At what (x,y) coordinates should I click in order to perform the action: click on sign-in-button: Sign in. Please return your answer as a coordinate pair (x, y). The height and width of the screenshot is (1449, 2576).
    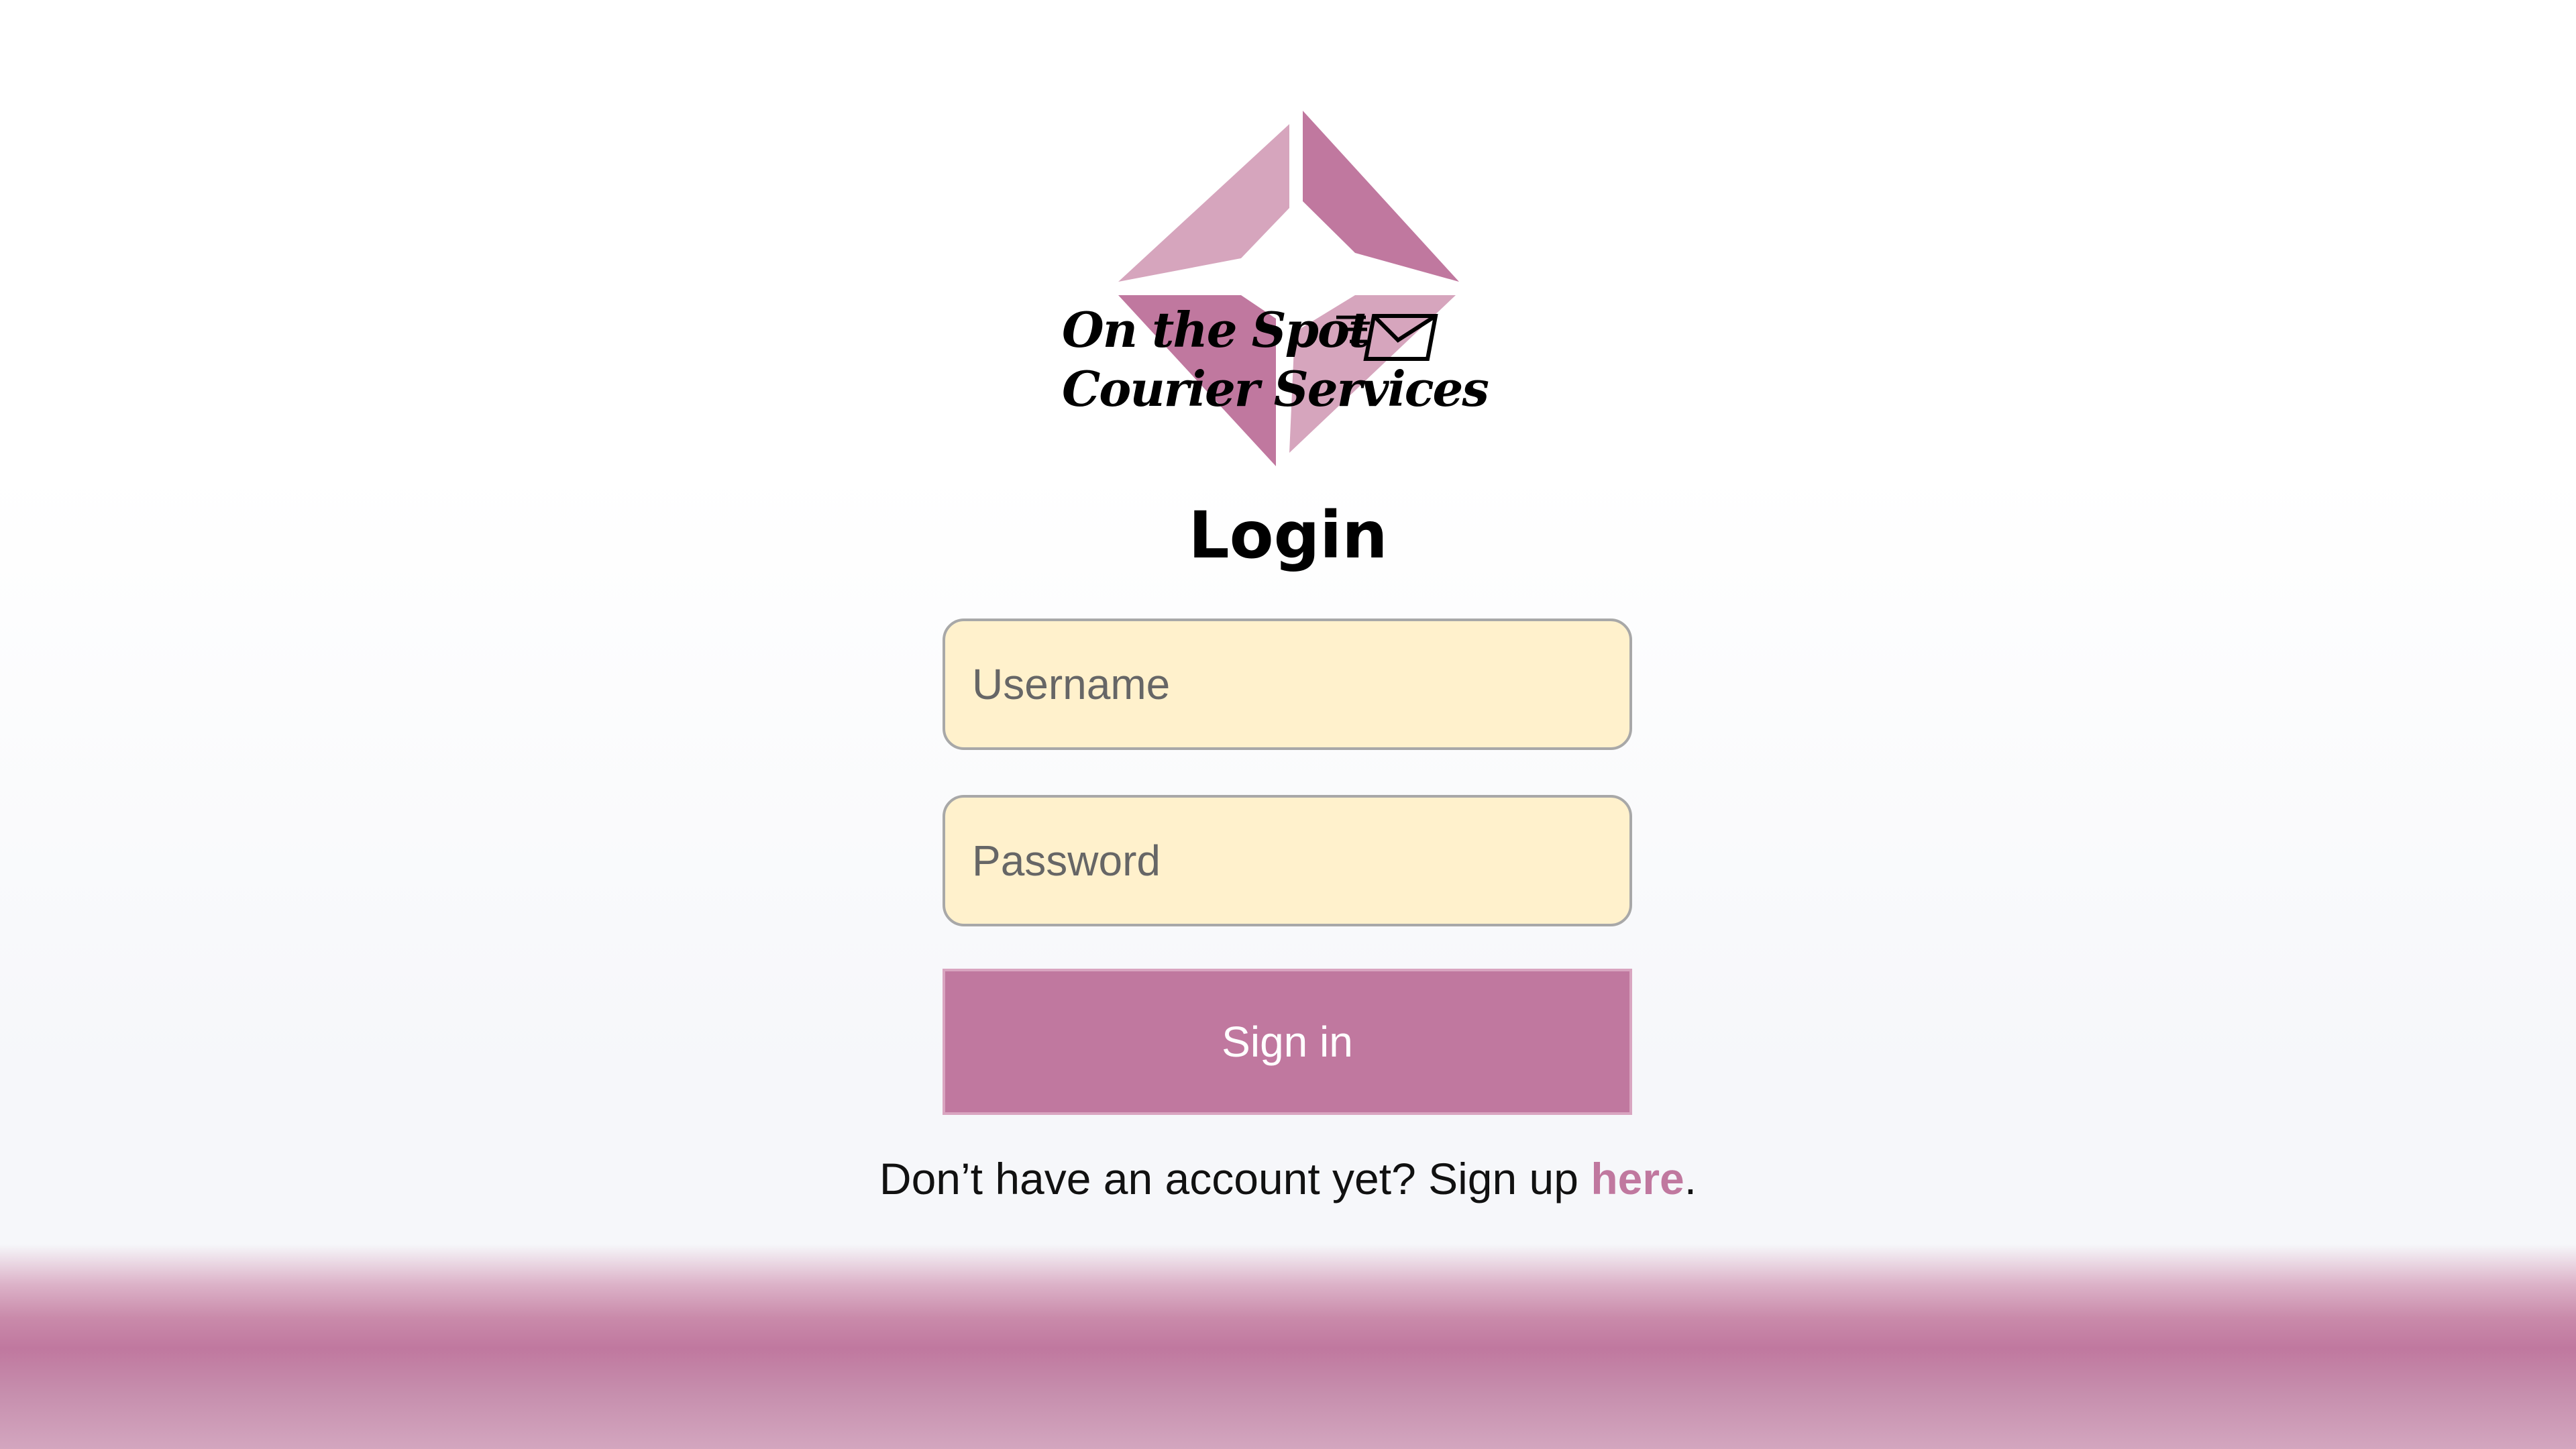
    Looking at the image, I should click on (1287, 1042).